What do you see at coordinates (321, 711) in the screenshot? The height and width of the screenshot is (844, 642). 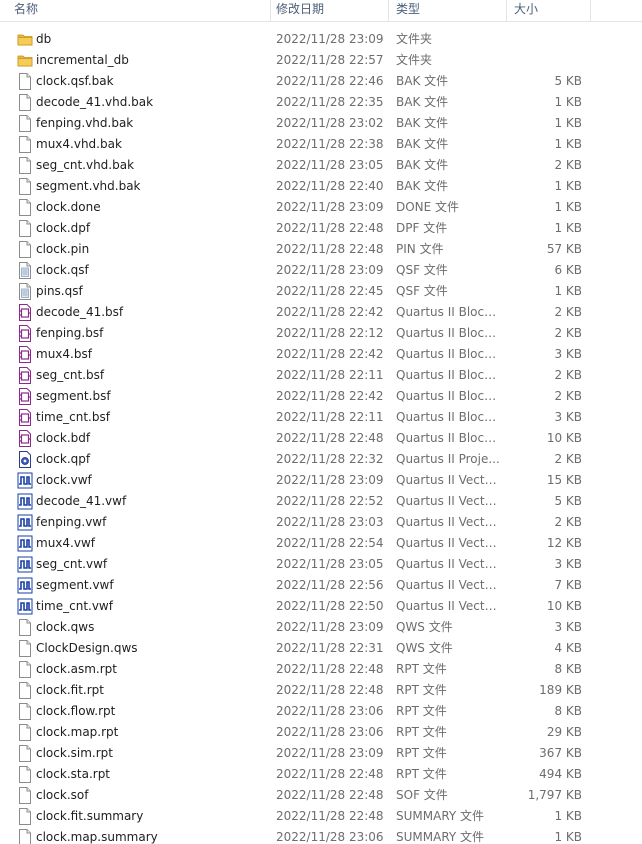 I see `file-row: clock.flow.rpt 2022/11/28 23:06 RPT 文件 8 KB` at bounding box center [321, 711].